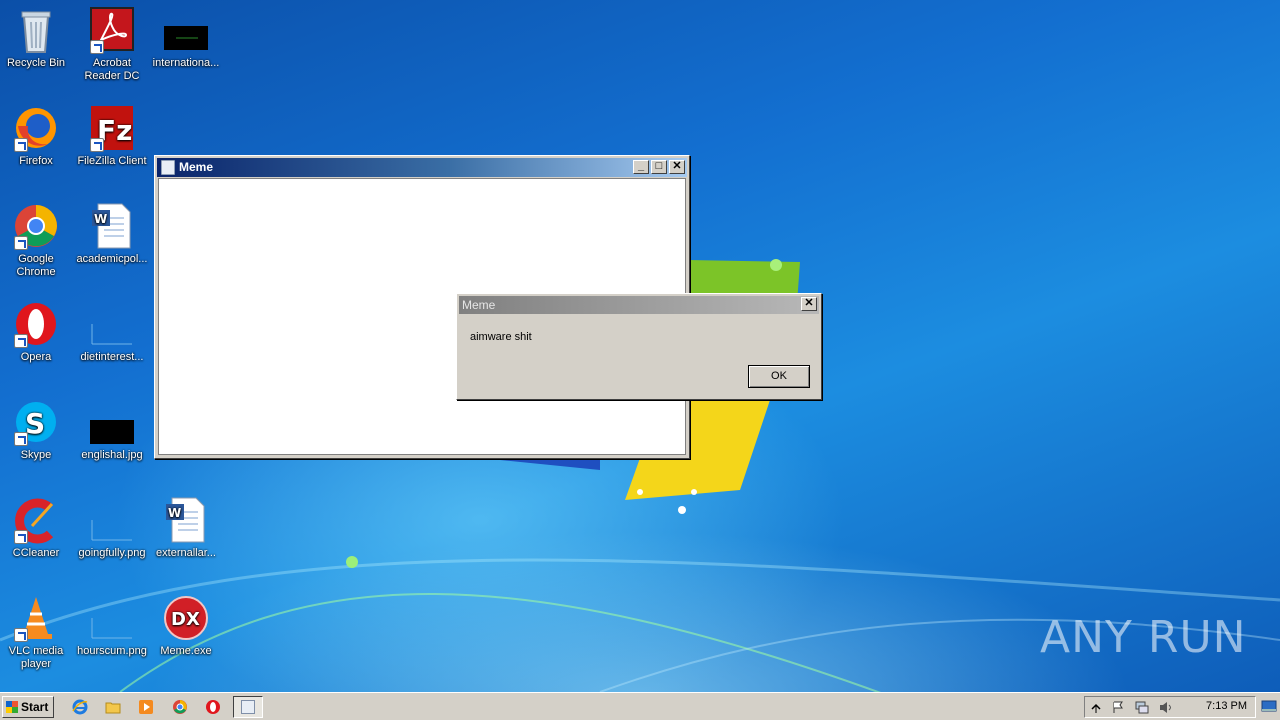  What do you see at coordinates (779, 376) in the screenshot?
I see `ok-button: OK` at bounding box center [779, 376].